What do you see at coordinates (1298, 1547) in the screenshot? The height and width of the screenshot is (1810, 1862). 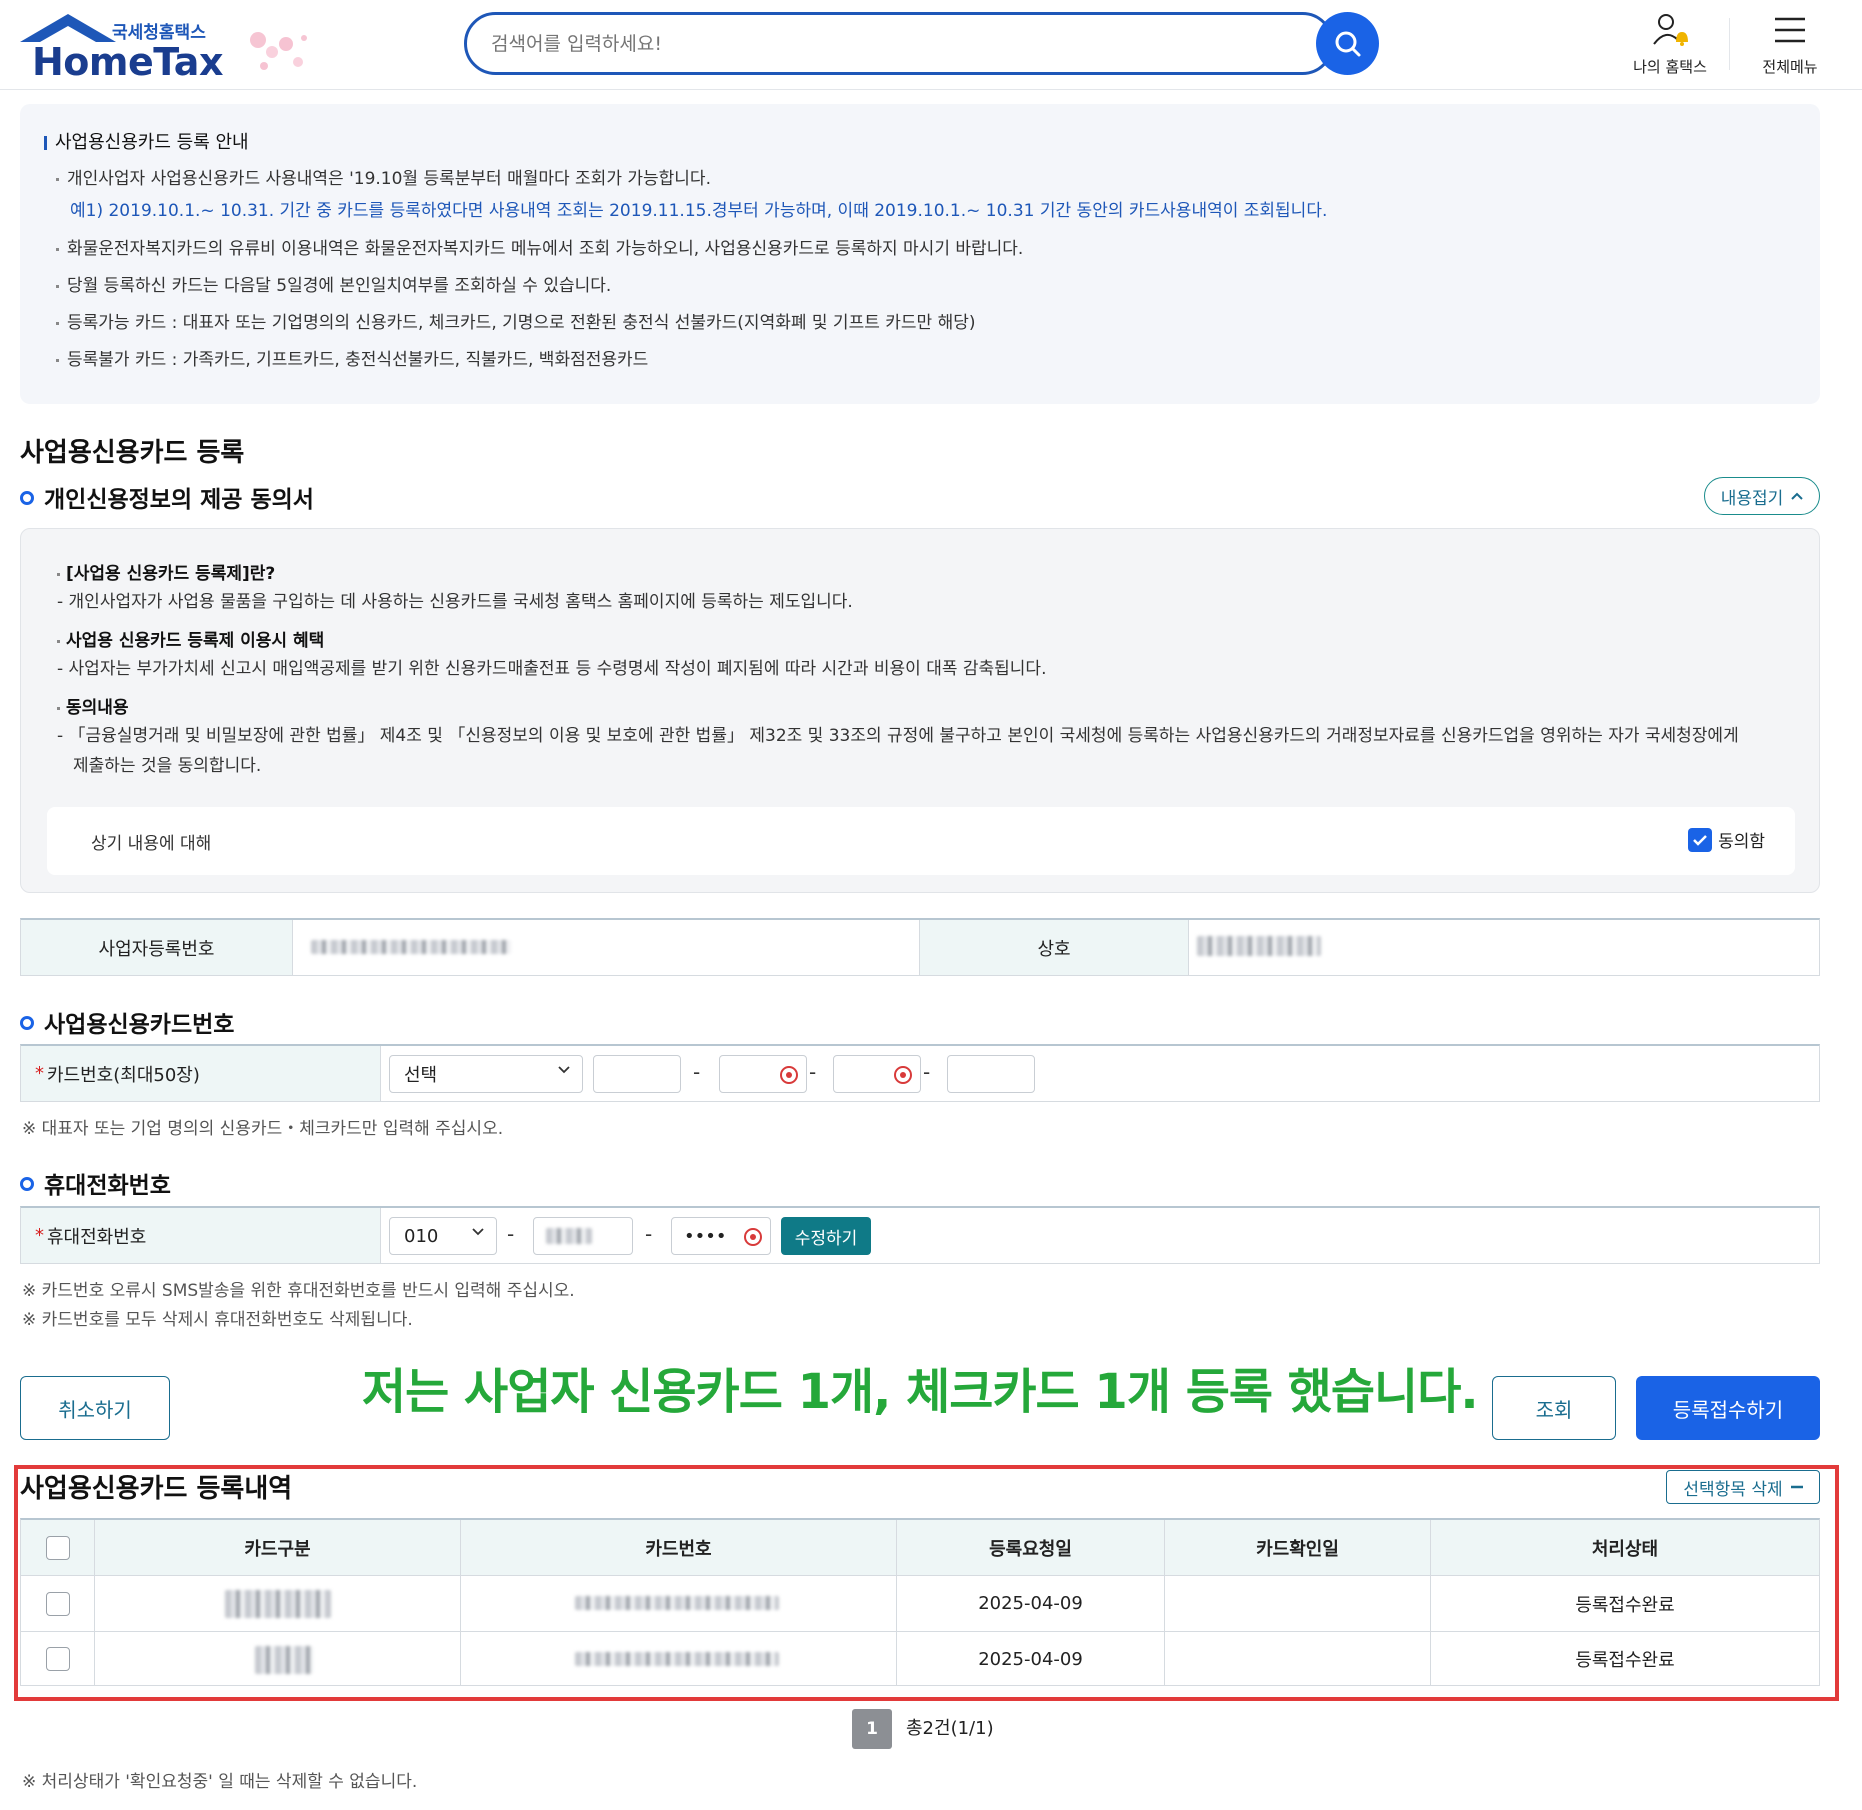 I see `col-confirm-date: 카드확인일` at bounding box center [1298, 1547].